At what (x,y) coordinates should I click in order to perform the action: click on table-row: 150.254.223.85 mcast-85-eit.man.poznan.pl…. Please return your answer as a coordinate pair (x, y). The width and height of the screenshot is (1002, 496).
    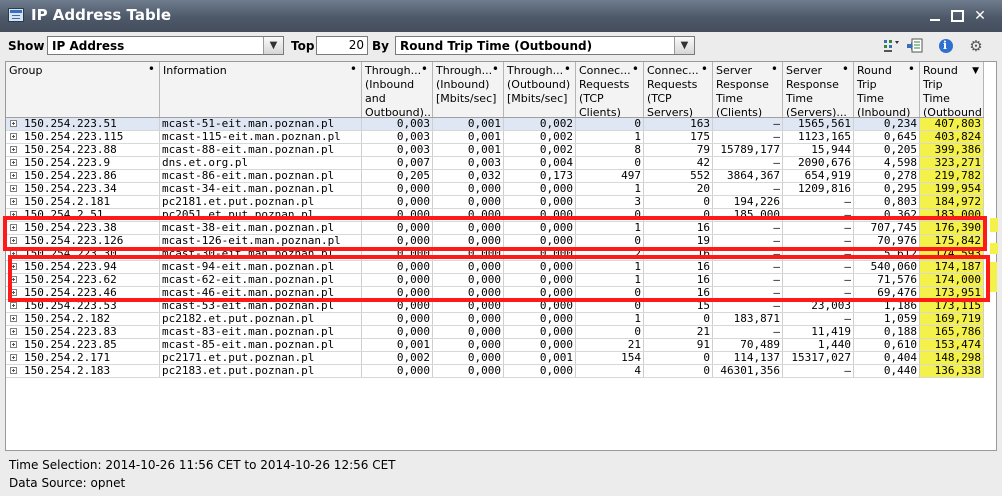
    Looking at the image, I should click on (495, 345).